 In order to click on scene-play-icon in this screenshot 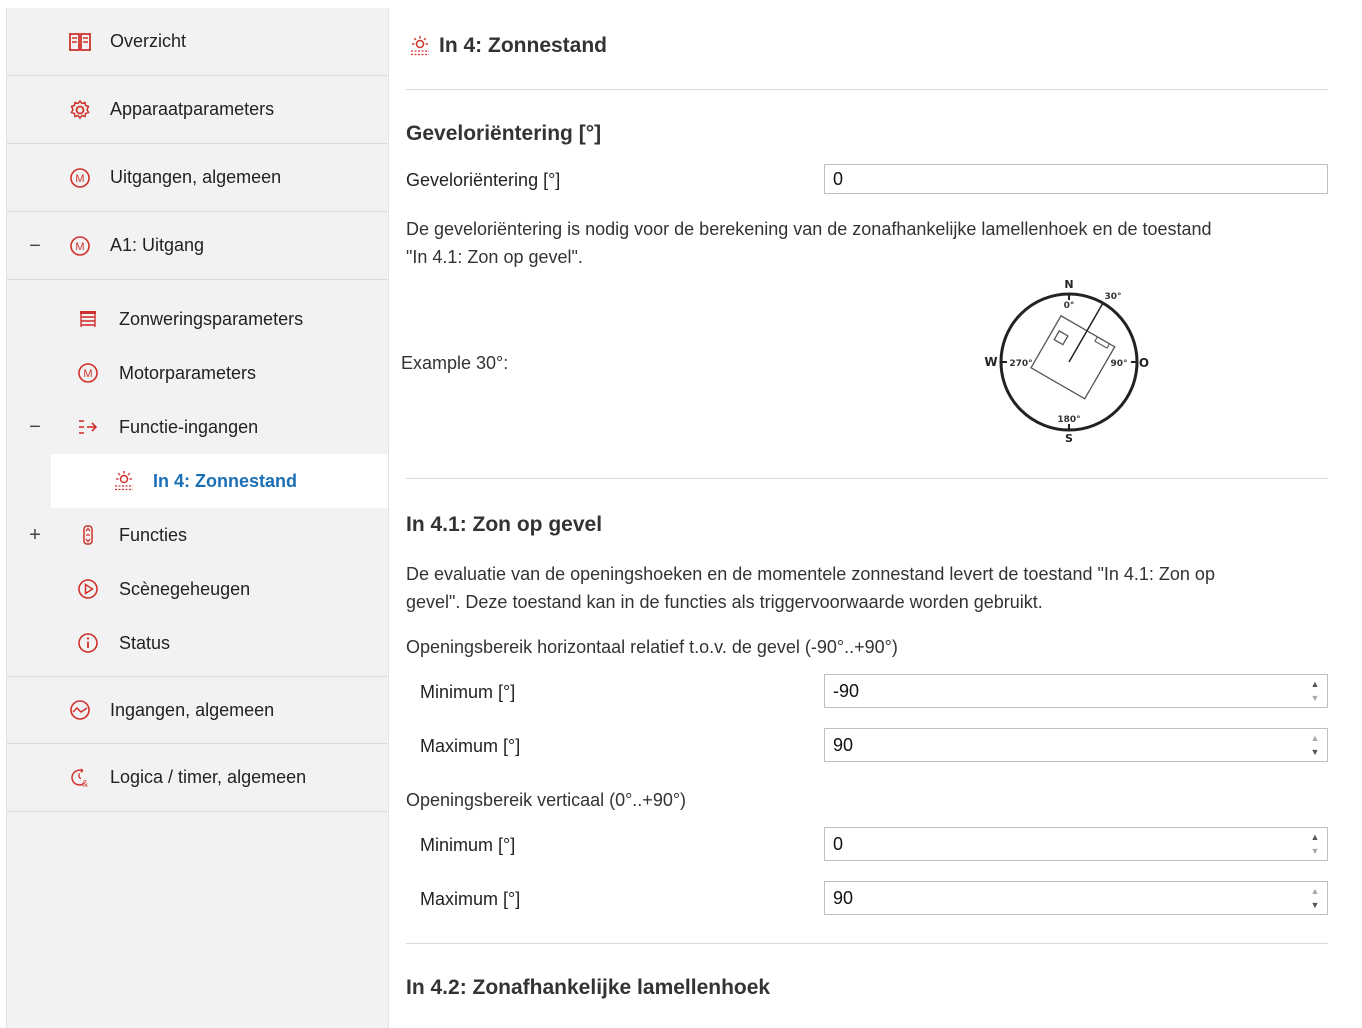, I will do `click(88, 589)`.